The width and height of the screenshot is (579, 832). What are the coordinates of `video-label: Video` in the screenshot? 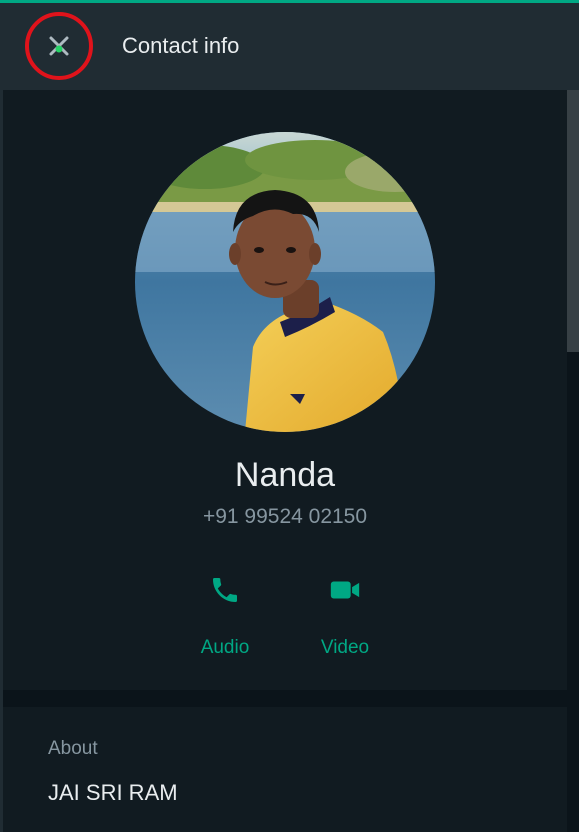 It's located at (345, 647).